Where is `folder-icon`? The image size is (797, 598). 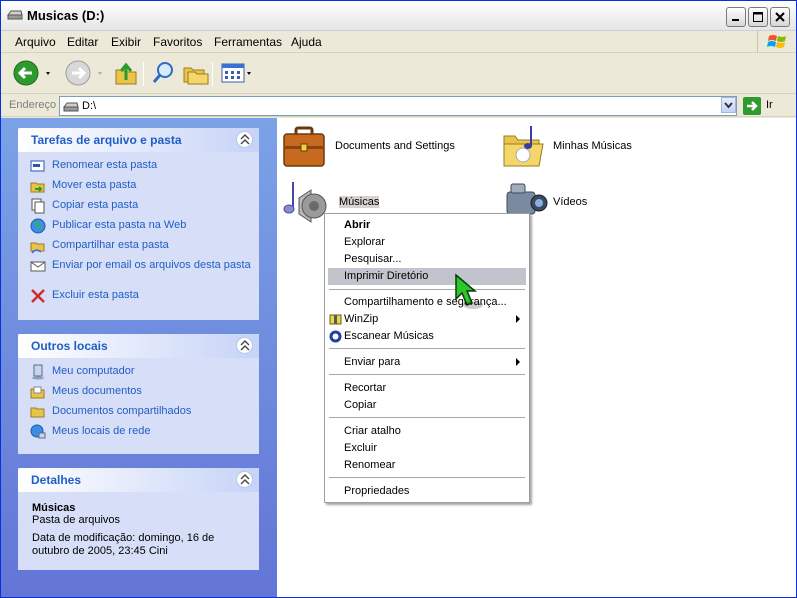 folder-icon is located at coordinates (37, 412).